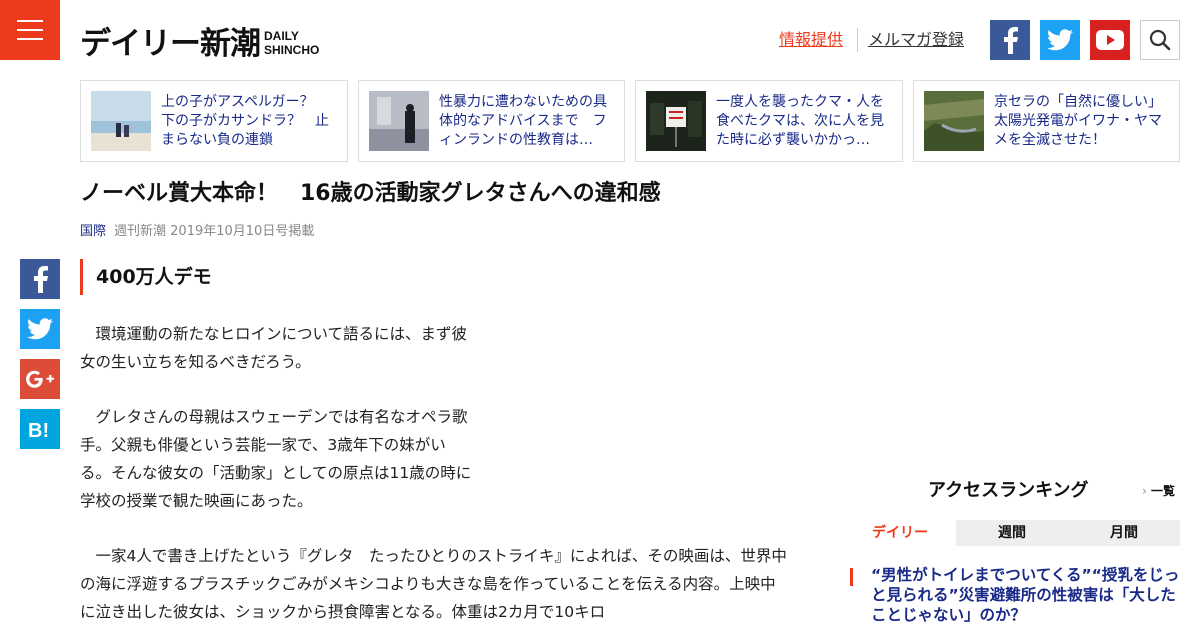  I want to click on facebook-header-button, so click(1010, 40).